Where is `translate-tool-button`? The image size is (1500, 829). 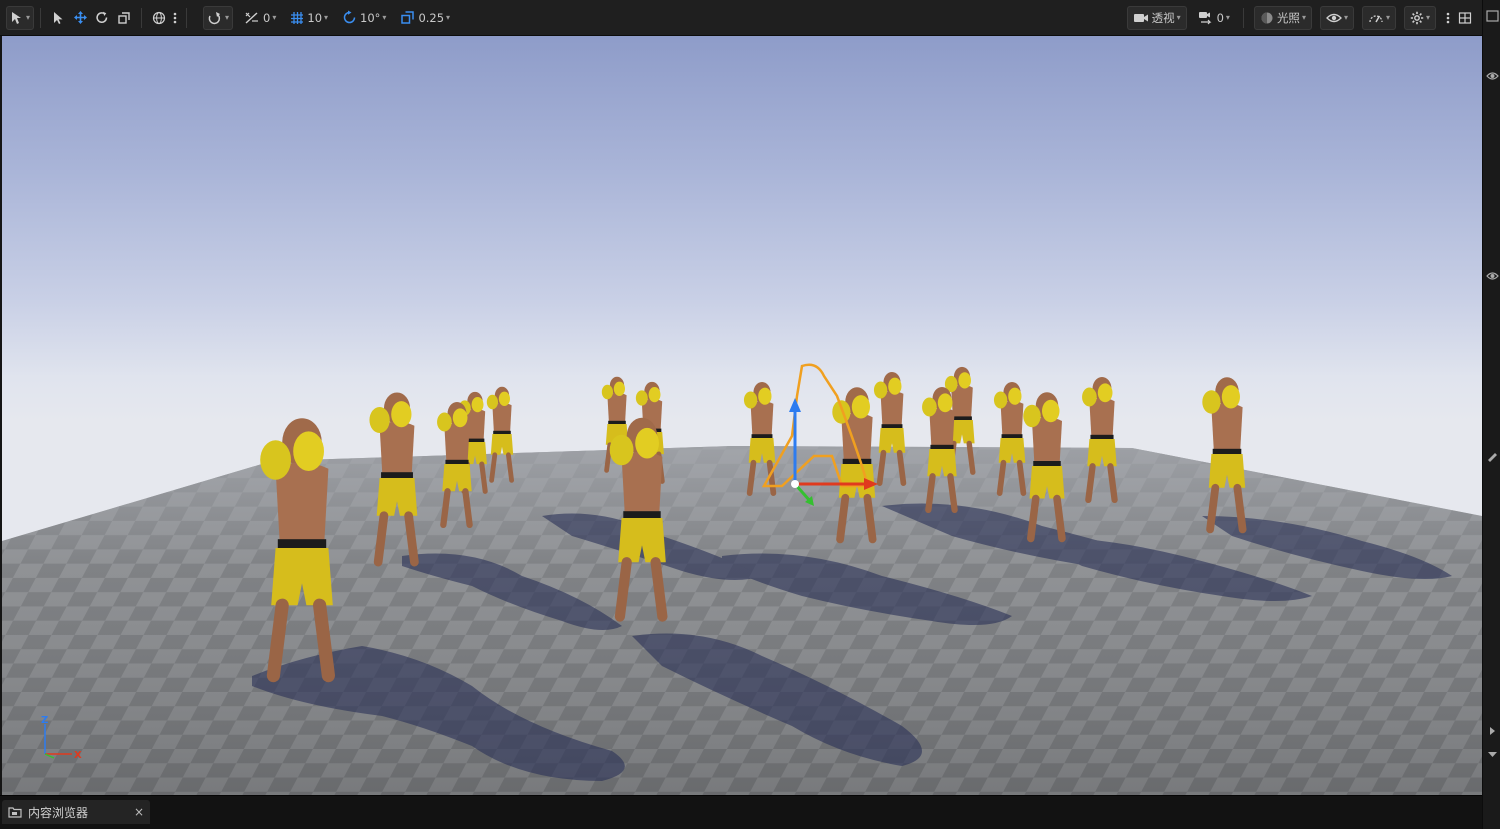
translate-tool-button is located at coordinates (80, 18).